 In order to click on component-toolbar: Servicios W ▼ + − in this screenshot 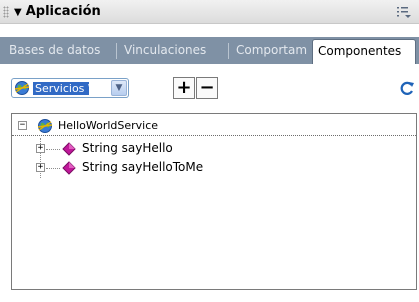, I will do `click(209, 86)`.